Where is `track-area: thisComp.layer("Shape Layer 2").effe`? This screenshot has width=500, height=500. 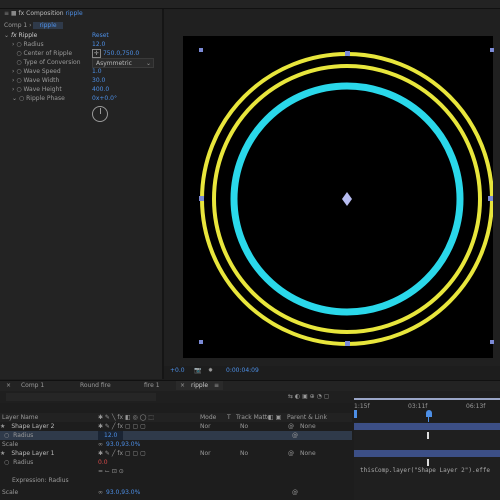
track-area: thisComp.layer("Shape Layer 2").effe is located at coordinates (427, 461).